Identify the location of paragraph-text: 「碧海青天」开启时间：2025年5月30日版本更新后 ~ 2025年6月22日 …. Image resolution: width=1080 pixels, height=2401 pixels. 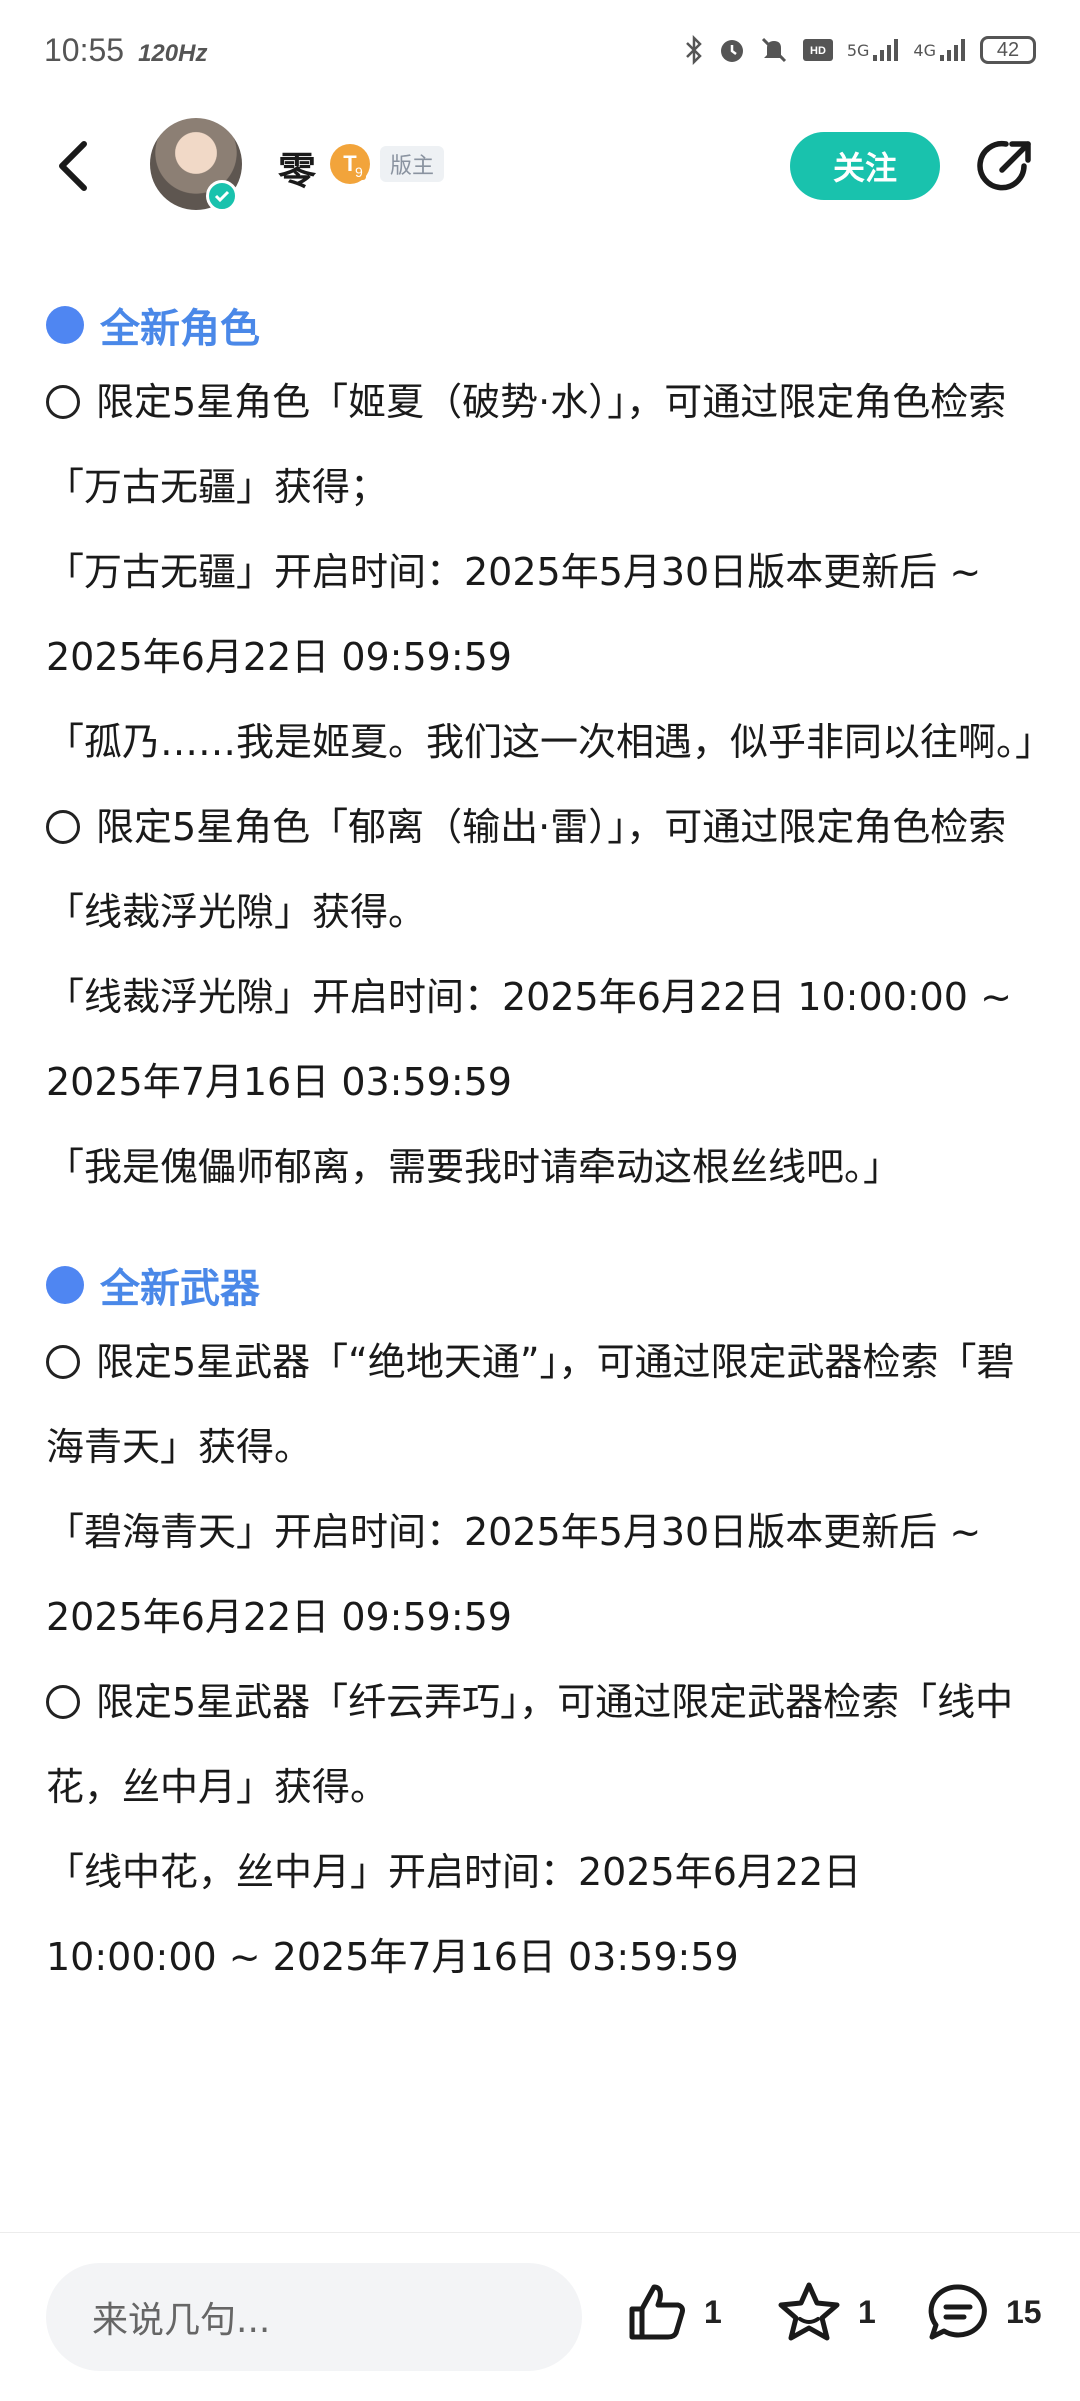
(514, 1574).